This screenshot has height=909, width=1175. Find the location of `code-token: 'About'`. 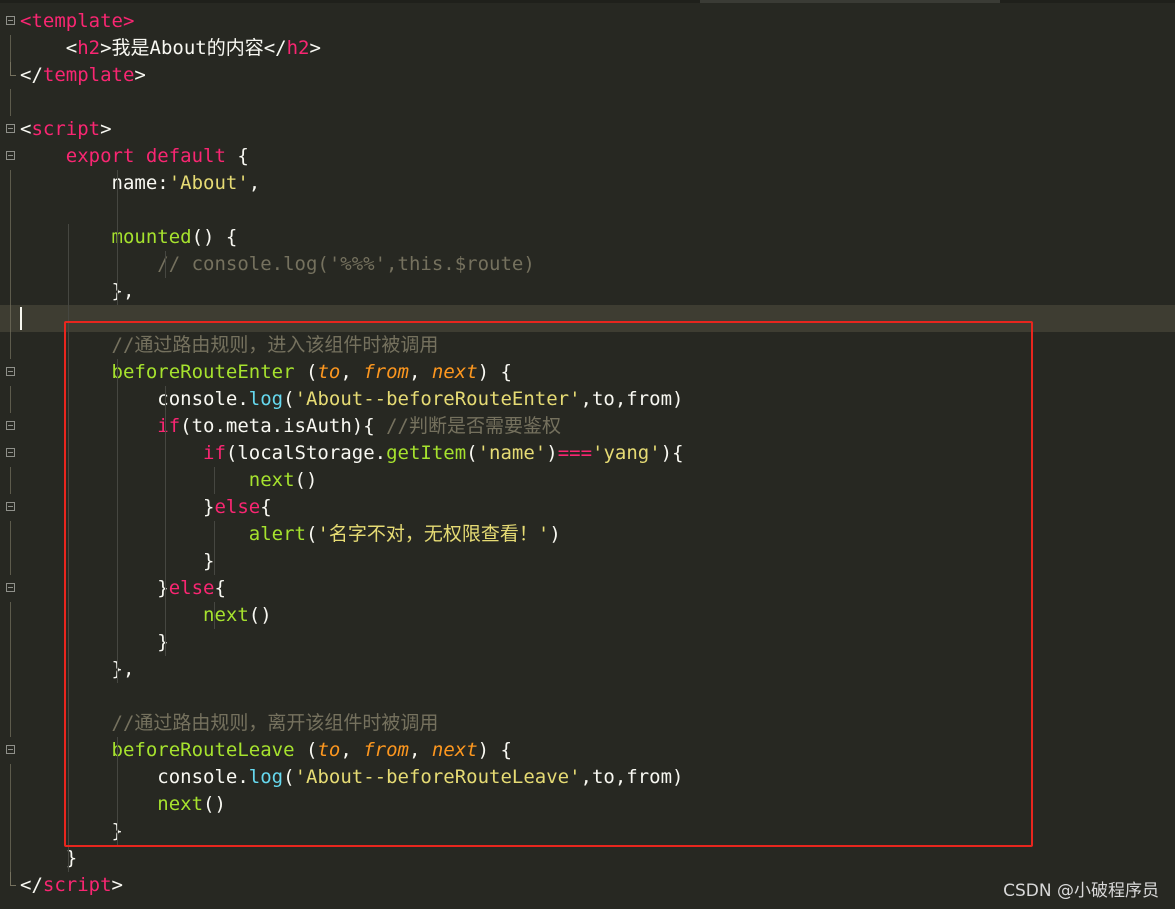

code-token: 'About' is located at coordinates (208, 183).